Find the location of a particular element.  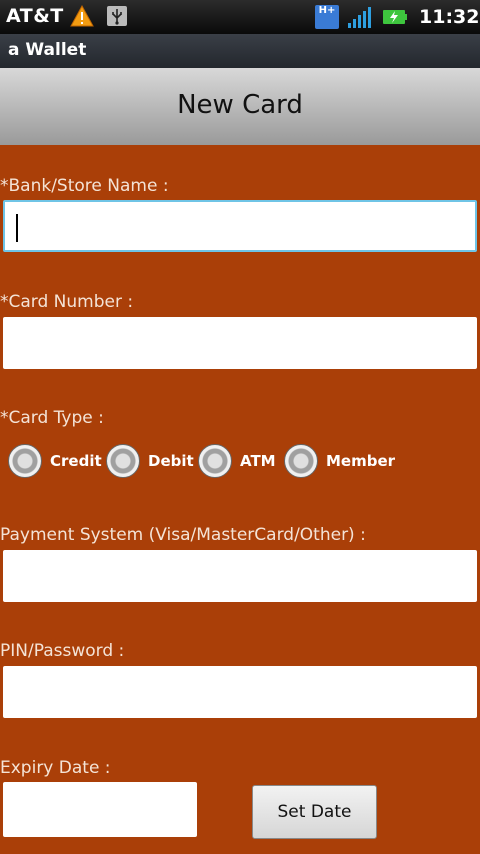

battery-charging-icon is located at coordinates (395, 17).